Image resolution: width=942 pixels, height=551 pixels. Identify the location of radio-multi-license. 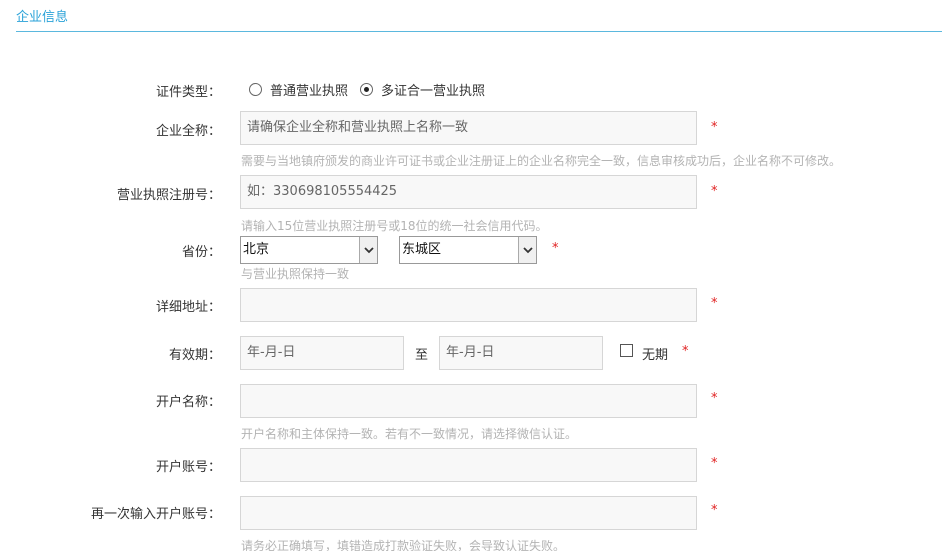
(367, 89).